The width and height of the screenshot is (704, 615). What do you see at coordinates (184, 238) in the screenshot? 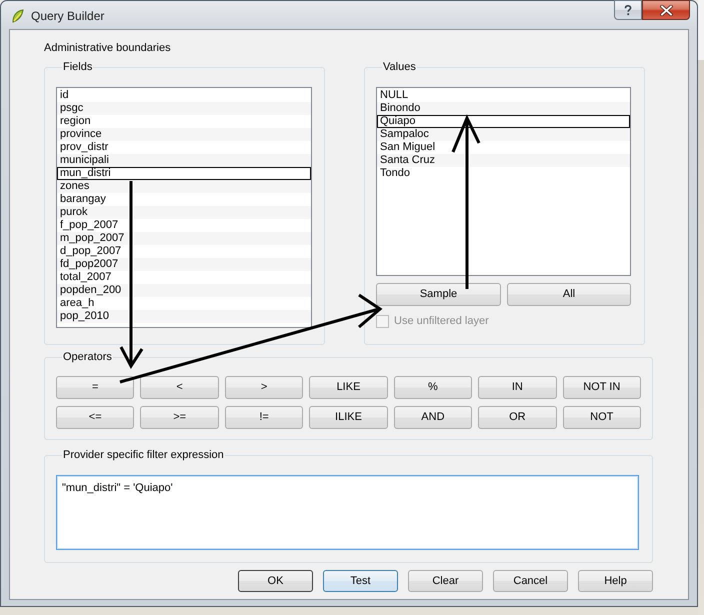
I see `field-list-item: m_pop_2007` at bounding box center [184, 238].